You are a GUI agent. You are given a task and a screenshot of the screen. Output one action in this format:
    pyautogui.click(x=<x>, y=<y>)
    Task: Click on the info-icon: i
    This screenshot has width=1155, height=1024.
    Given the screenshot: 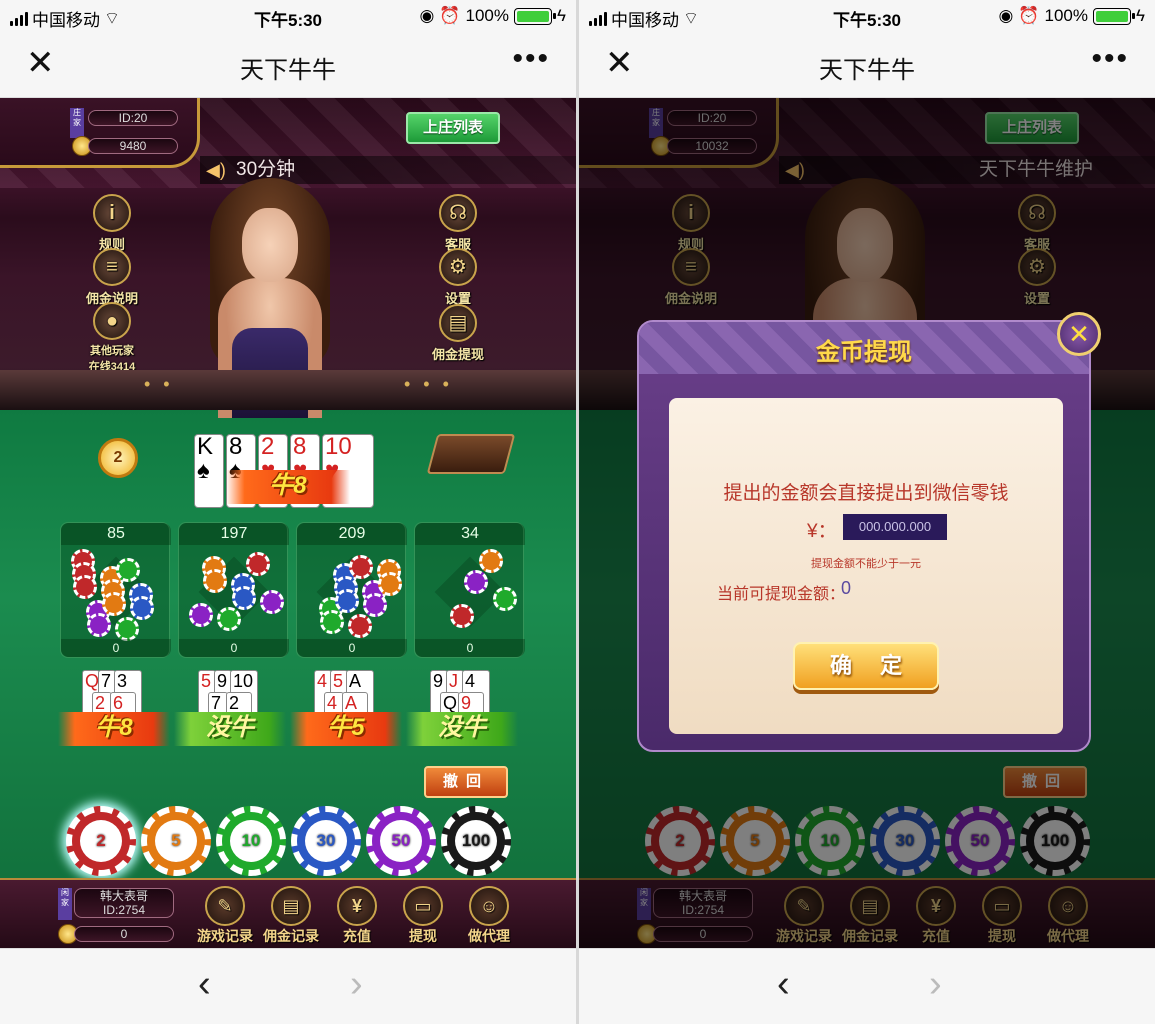 What is the action you would take?
    pyautogui.click(x=112, y=213)
    